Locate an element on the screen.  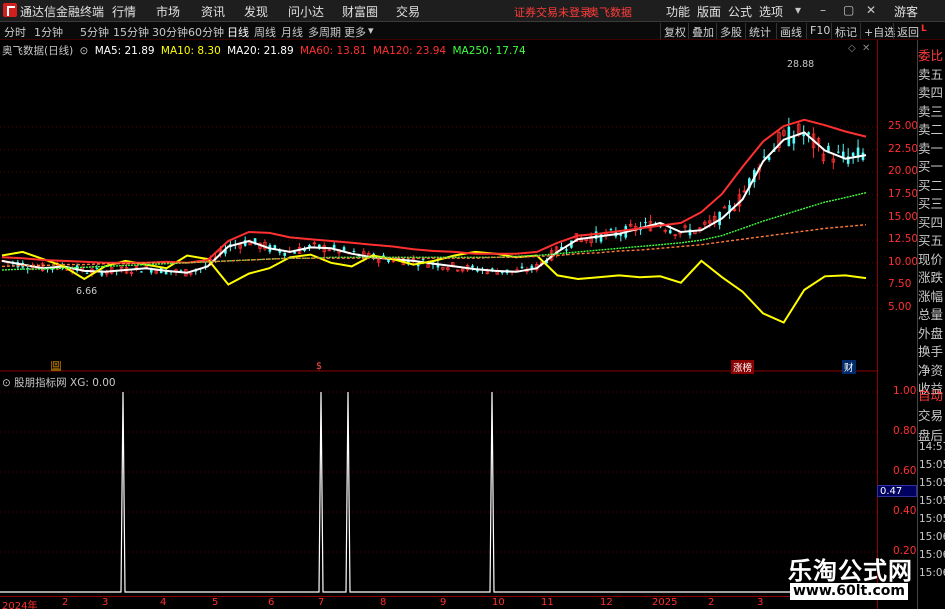
indicator-tick: 0.80 is located at coordinates (905, 431).